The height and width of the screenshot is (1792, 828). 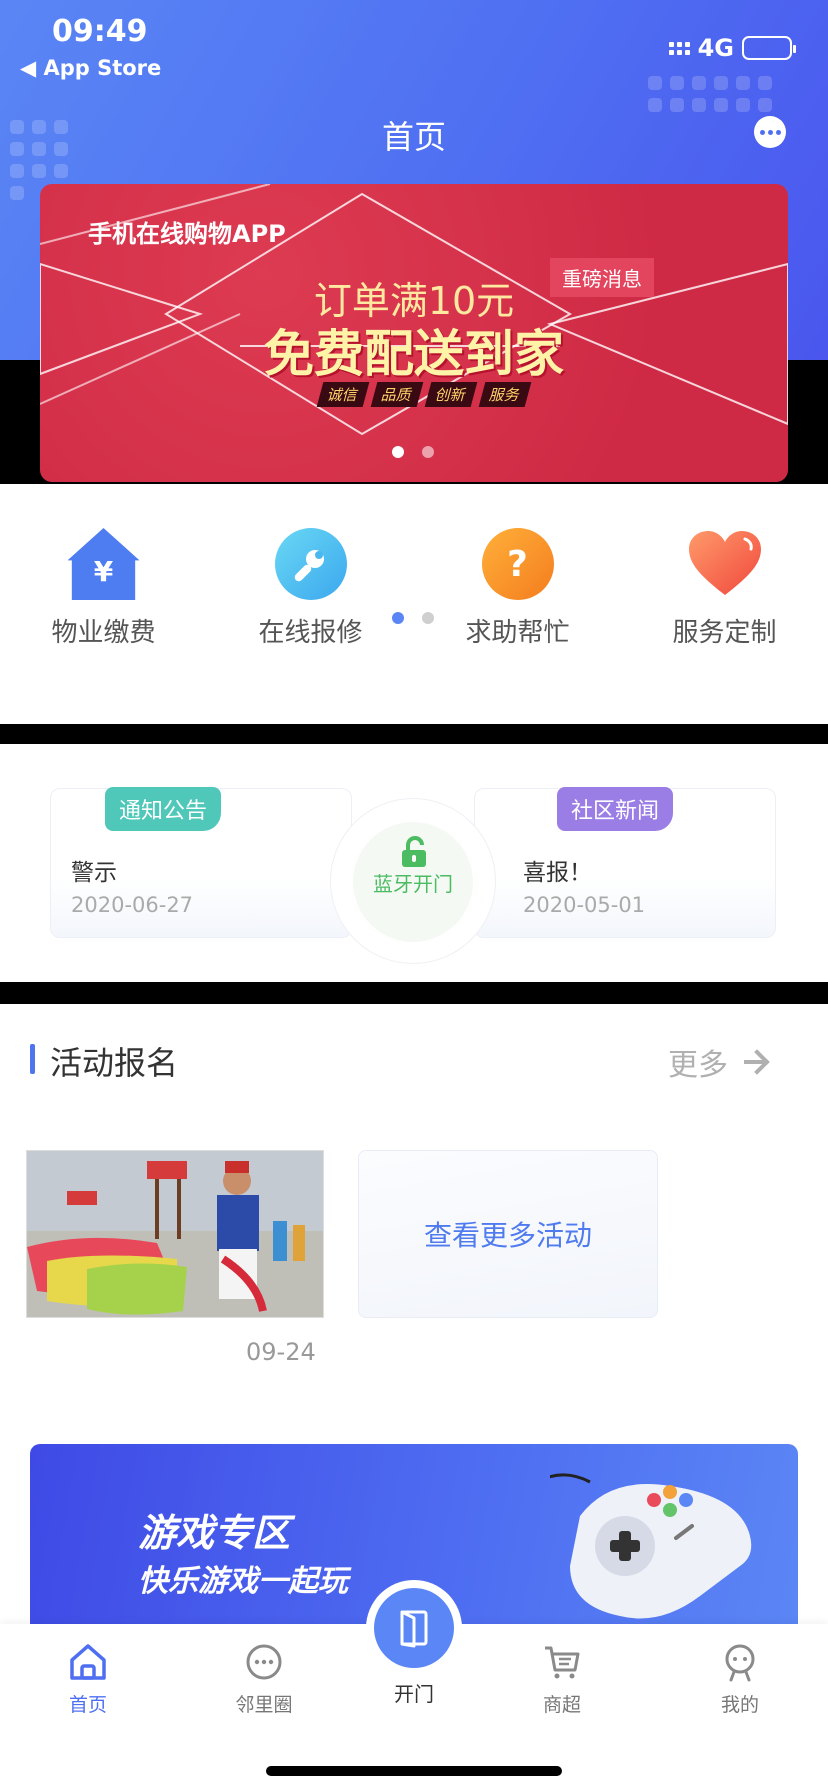 What do you see at coordinates (625, 862) in the screenshot?
I see `notice-card-news: 社区新闻 喜报！ 2020-05-01` at bounding box center [625, 862].